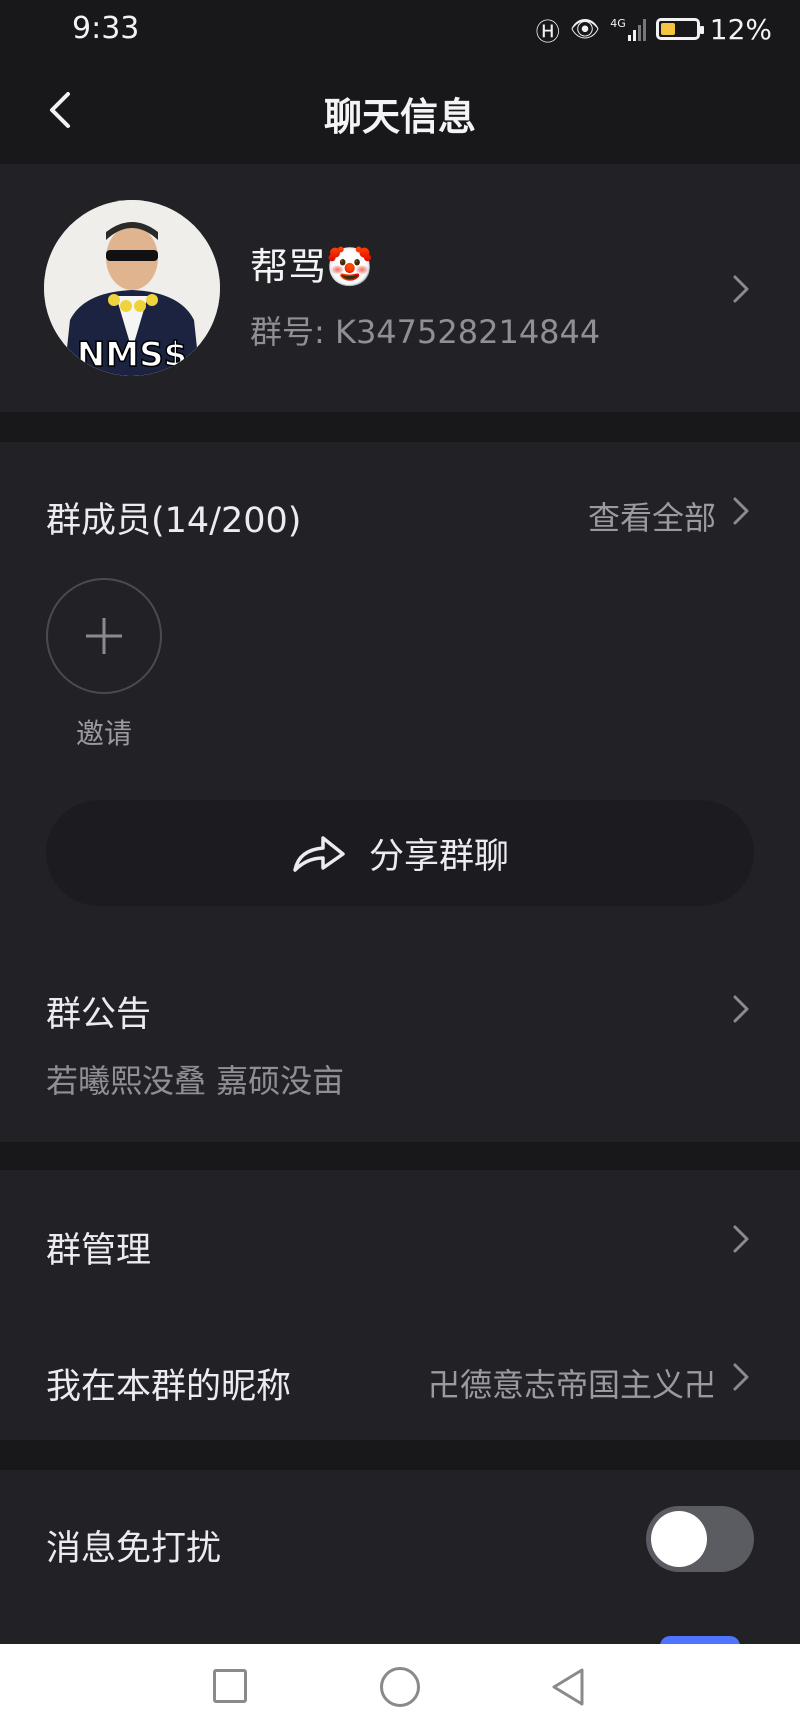  I want to click on toggle-knob, so click(679, 1539).